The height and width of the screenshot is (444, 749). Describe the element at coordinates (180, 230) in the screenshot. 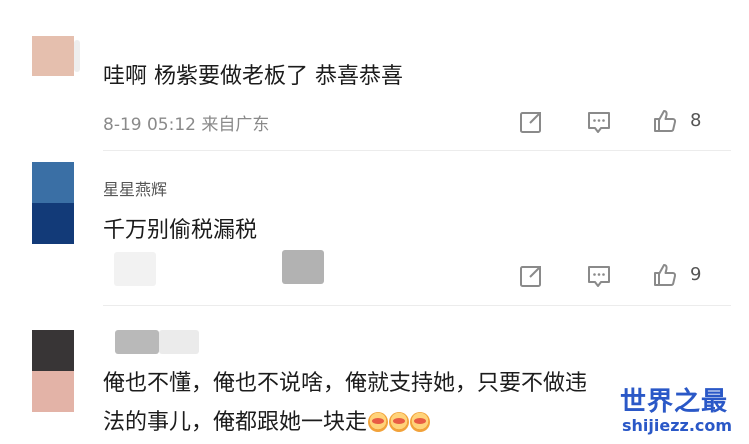

I see `comment-text: 千万别偷税漏税` at that location.